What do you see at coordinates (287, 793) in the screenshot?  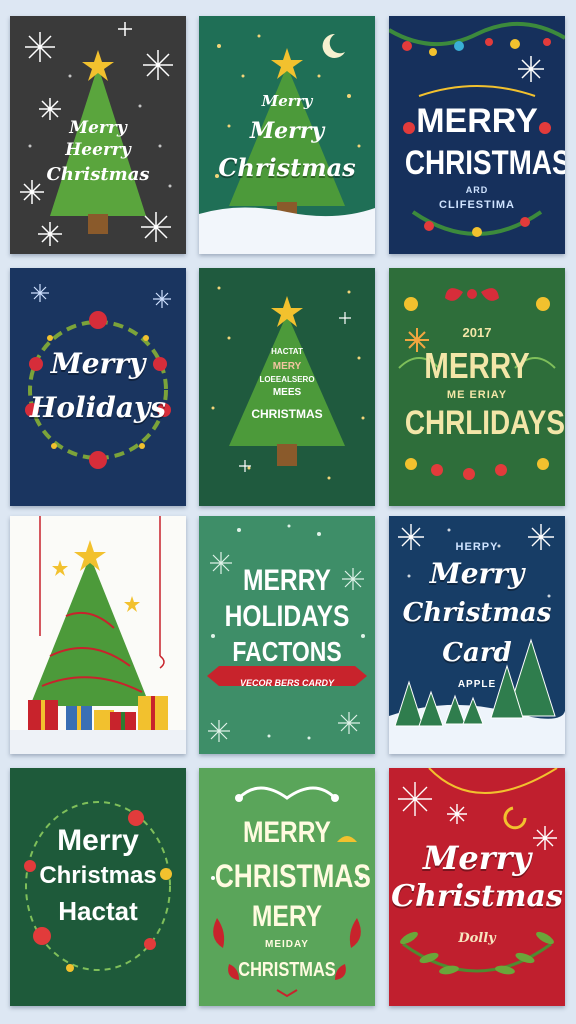 I see `flourish-ornament` at bounding box center [287, 793].